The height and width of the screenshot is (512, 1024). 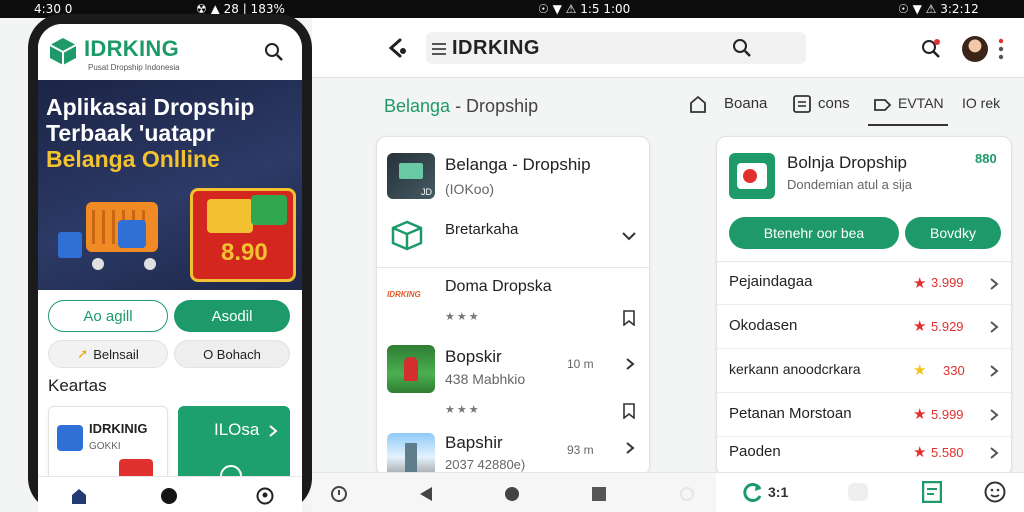 I want to click on phone-header: IDRKING Pusat Dropship Indonesia, so click(x=170, y=52).